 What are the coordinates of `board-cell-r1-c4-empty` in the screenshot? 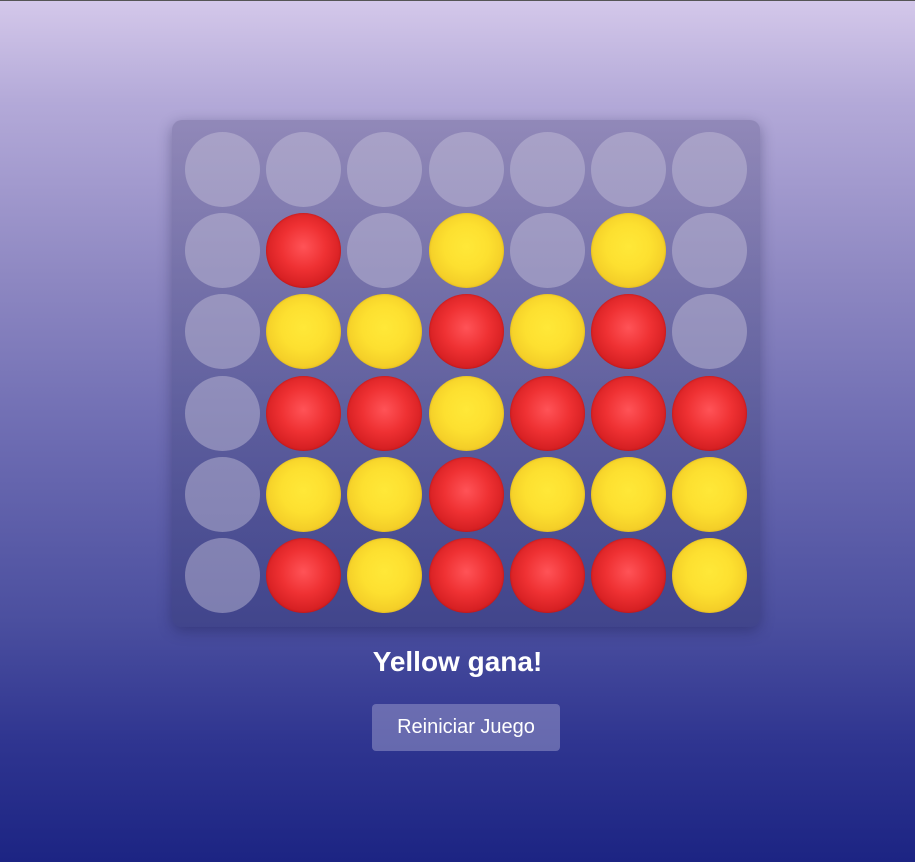 It's located at (466, 169).